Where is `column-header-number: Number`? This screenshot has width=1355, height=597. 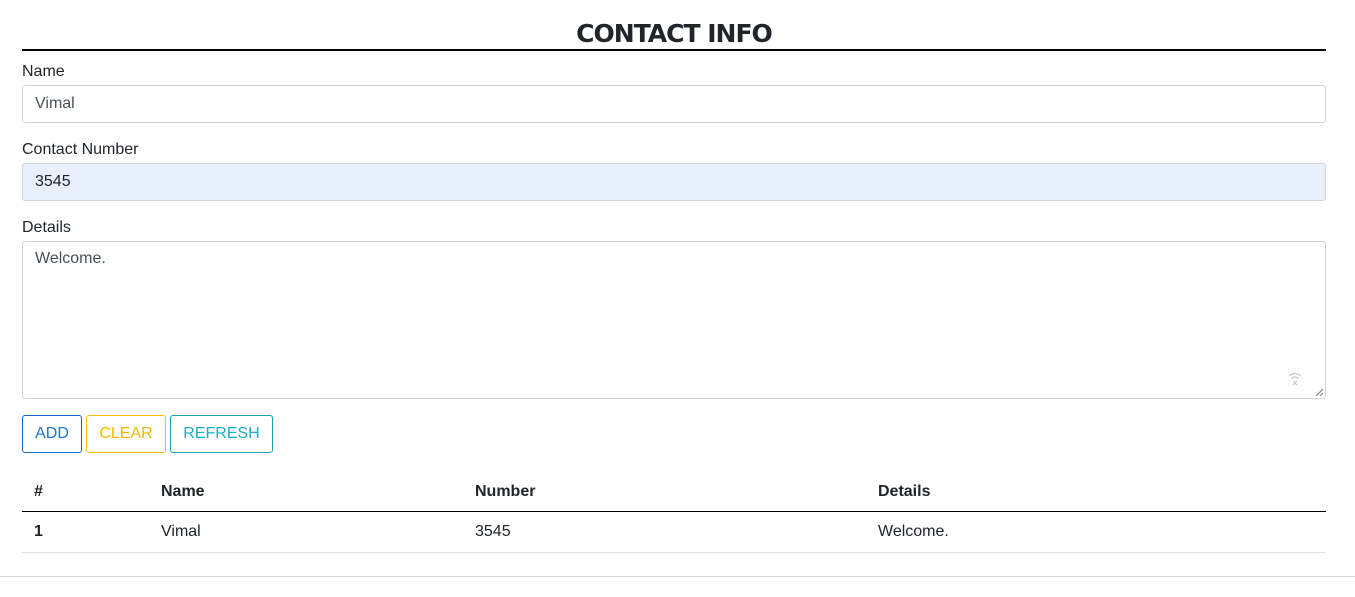
column-header-number: Number is located at coordinates (664, 492).